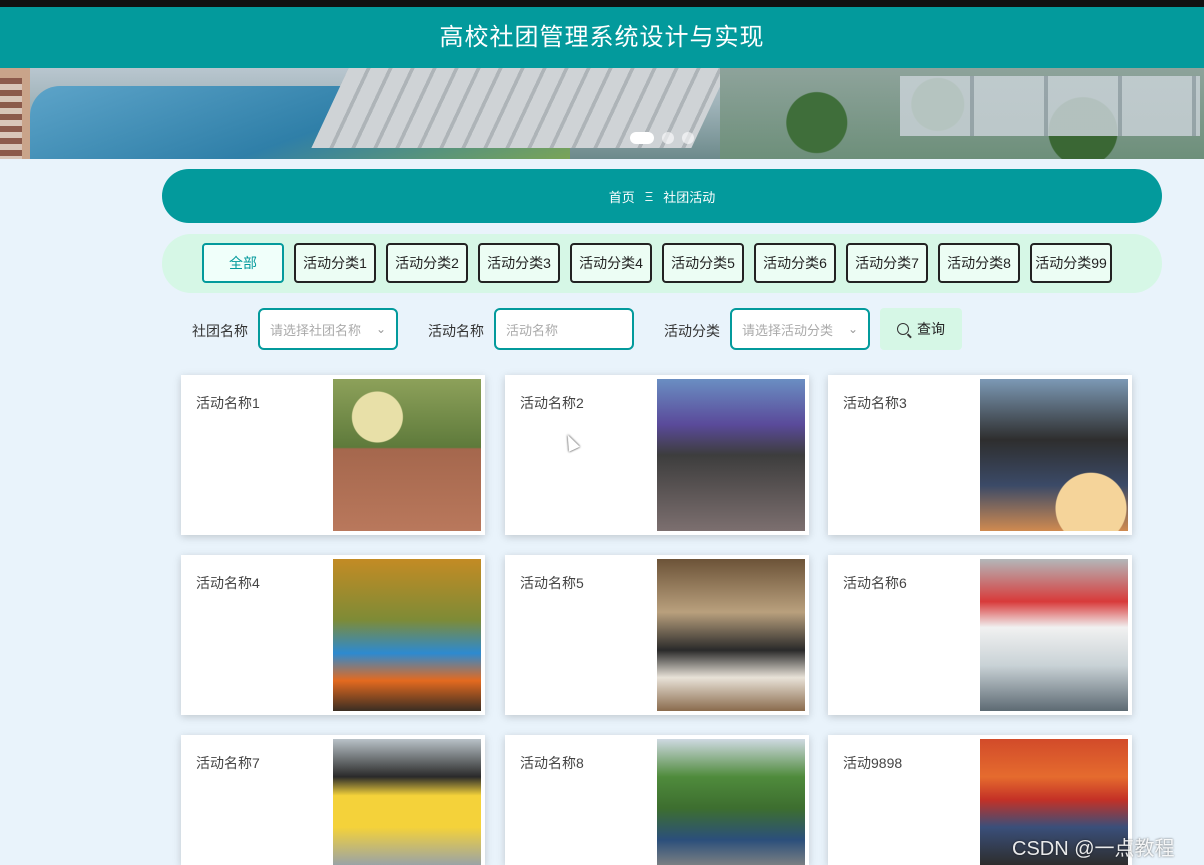  Describe the element at coordinates (788, 330) in the screenshot. I see `activity-category-placeholder: 请选择活动分类` at that location.